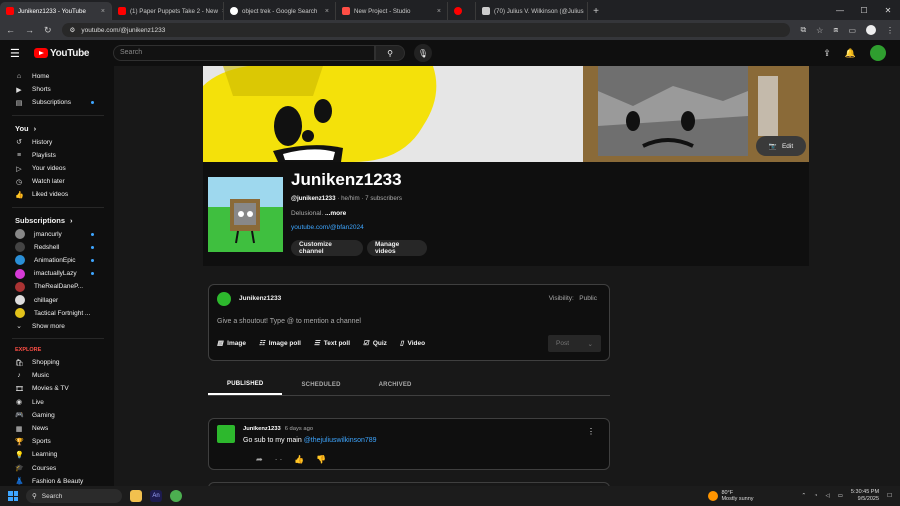  What do you see at coordinates (57, 299) in the screenshot?
I see `sidebar-sub-item: chillager` at bounding box center [57, 299].